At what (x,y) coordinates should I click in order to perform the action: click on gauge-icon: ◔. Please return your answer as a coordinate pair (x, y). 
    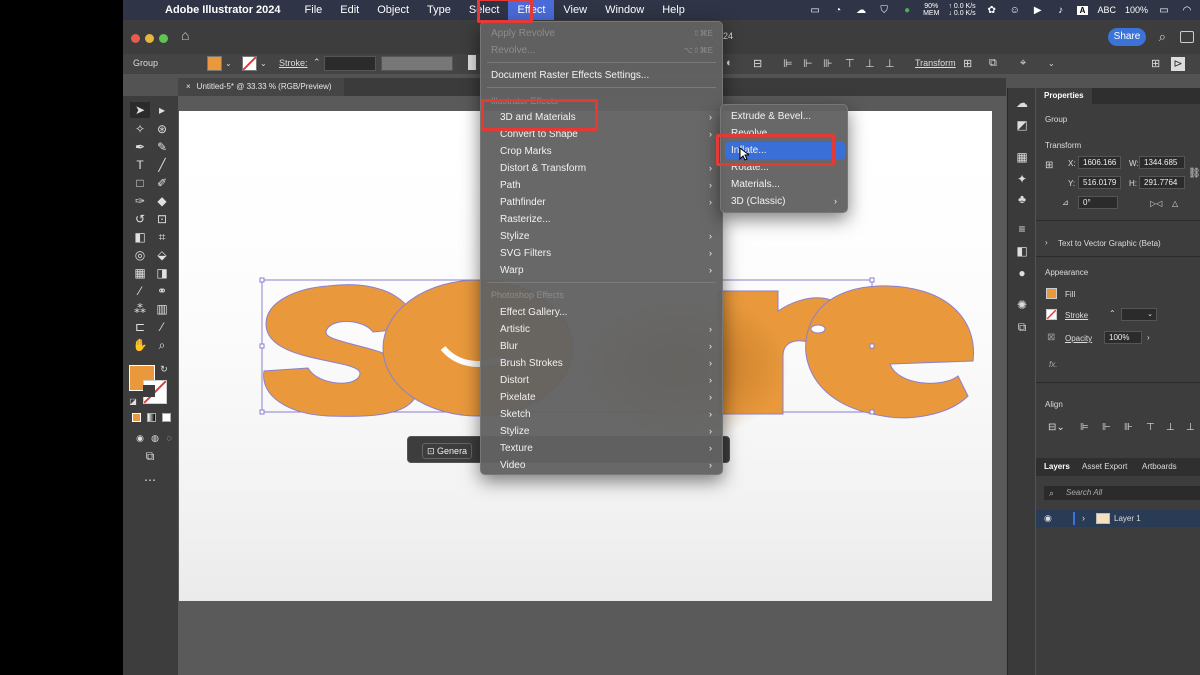
    Looking at the image, I should click on (838, 10).